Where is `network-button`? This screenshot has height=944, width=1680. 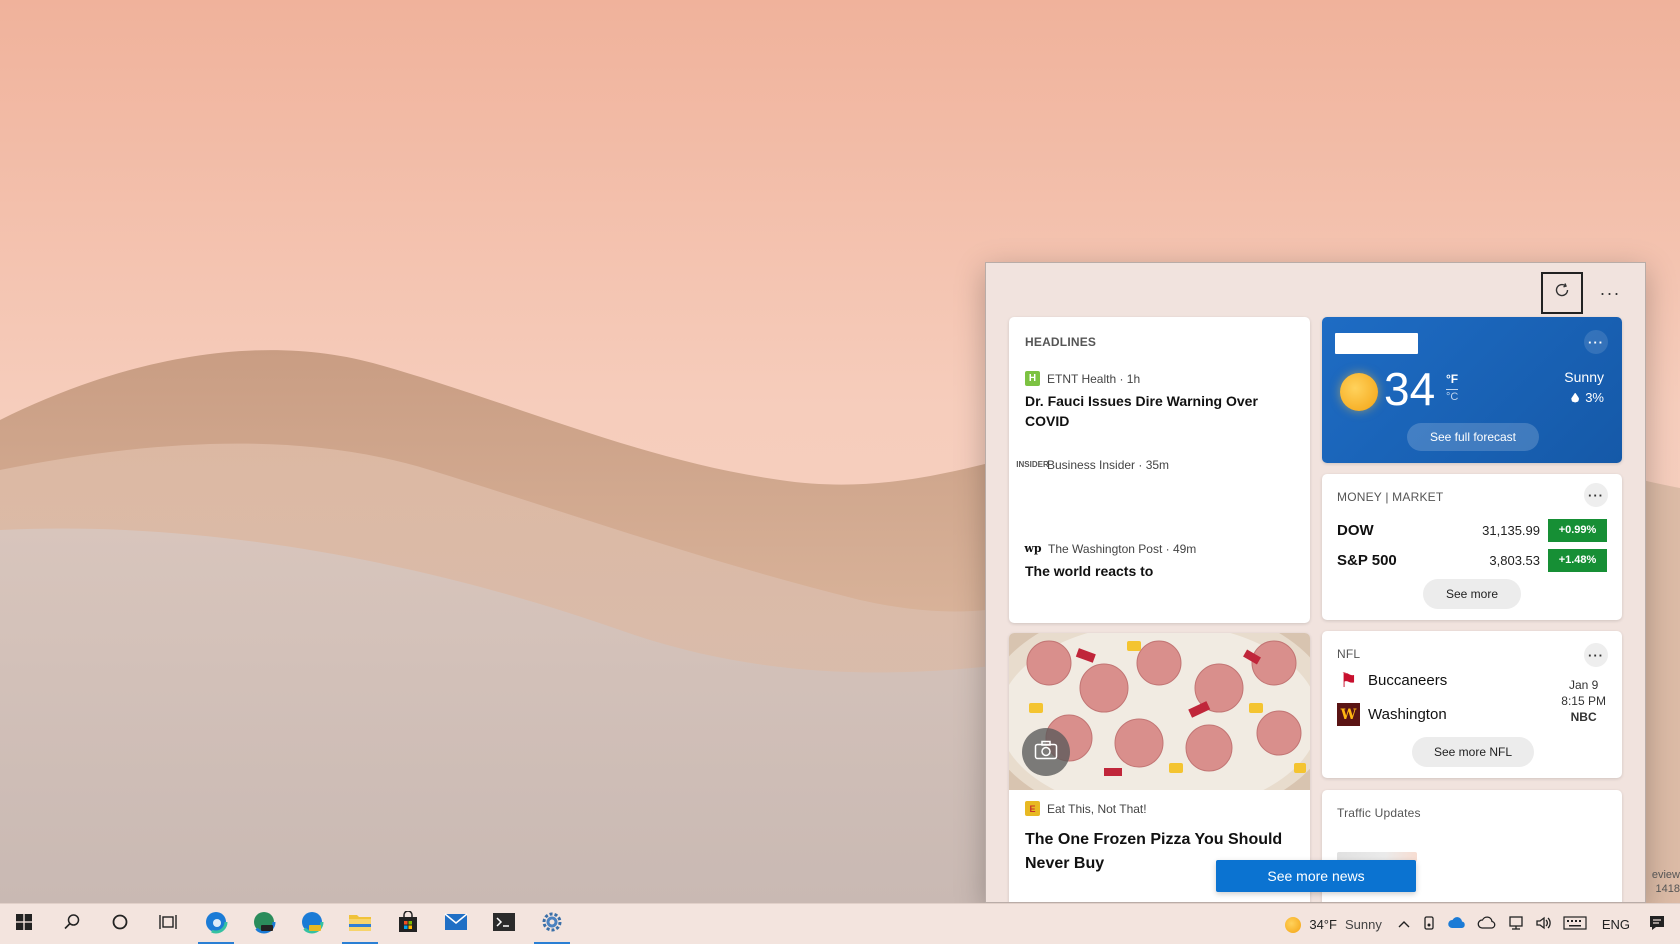 network-button is located at coordinates (1516, 924).